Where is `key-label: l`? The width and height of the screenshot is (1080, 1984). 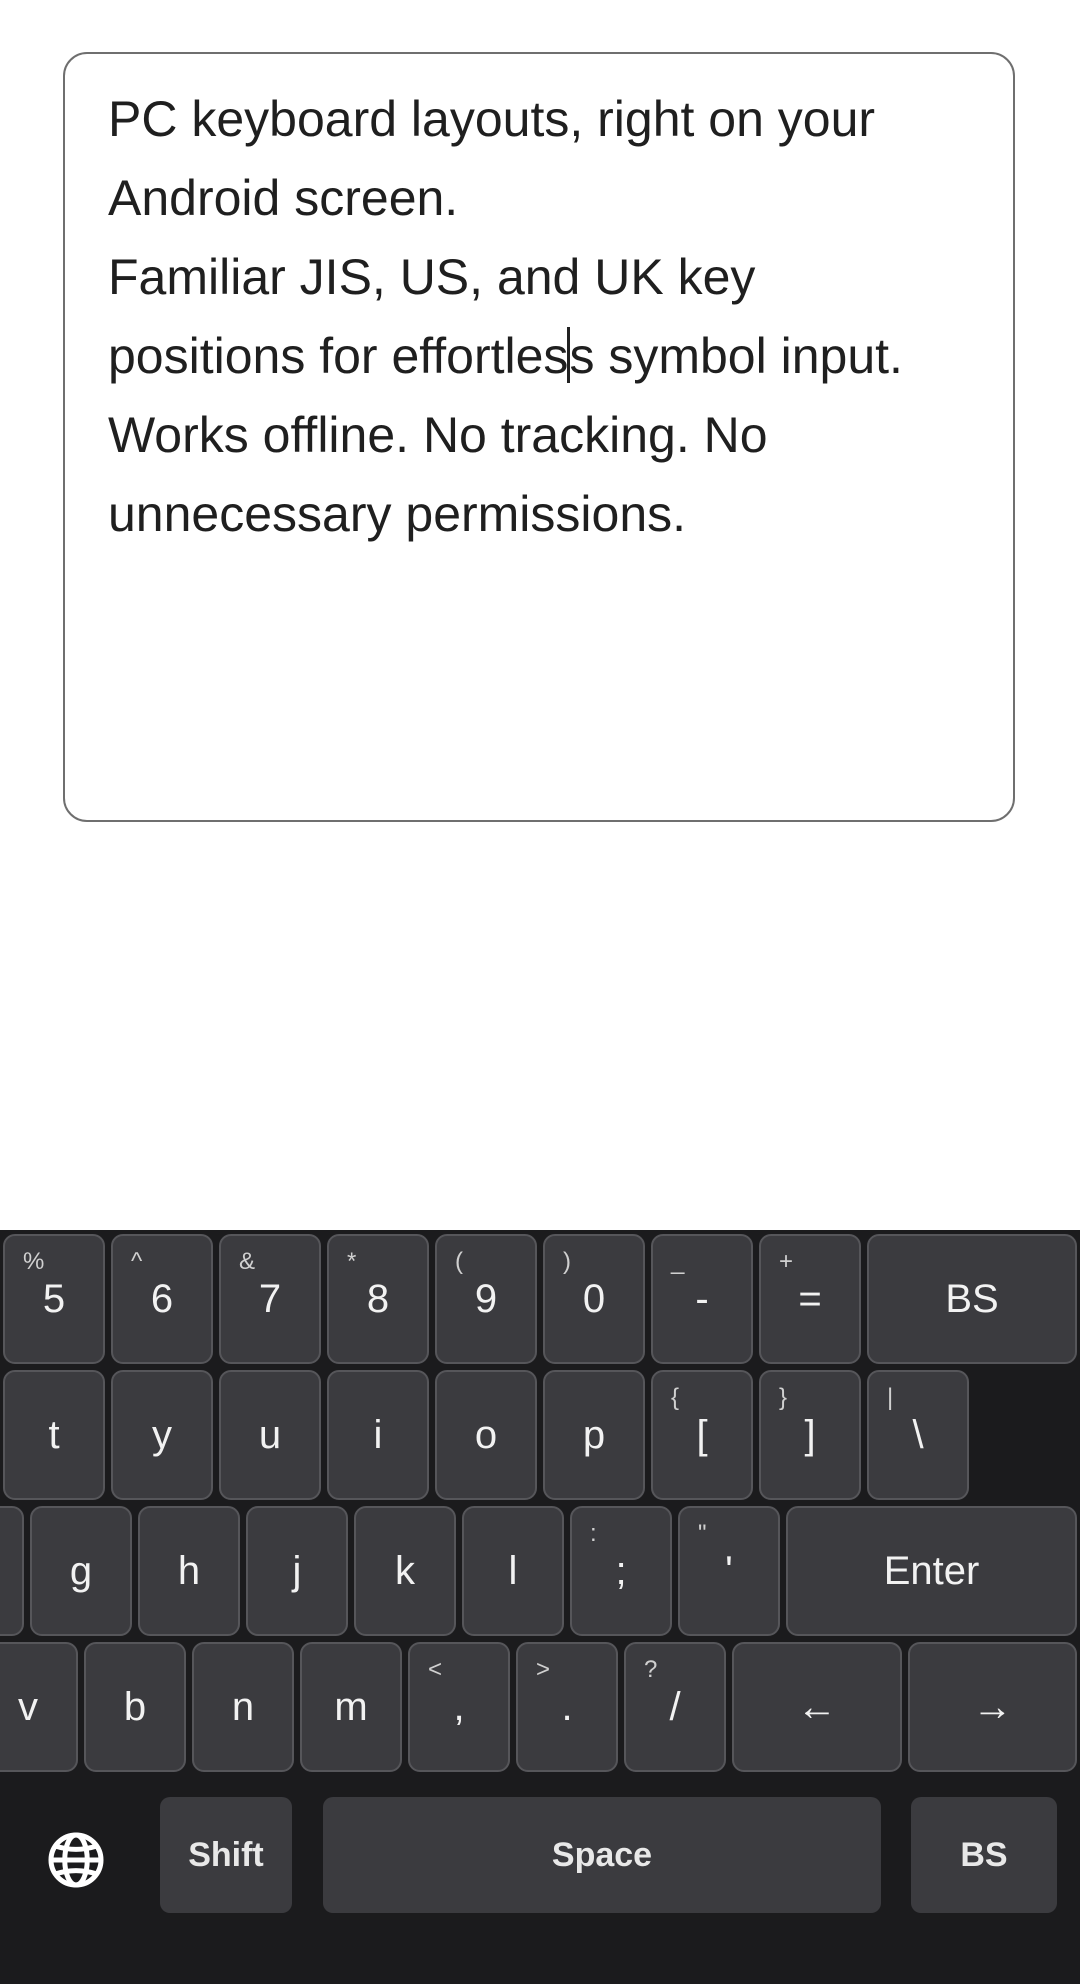 key-label: l is located at coordinates (513, 1570).